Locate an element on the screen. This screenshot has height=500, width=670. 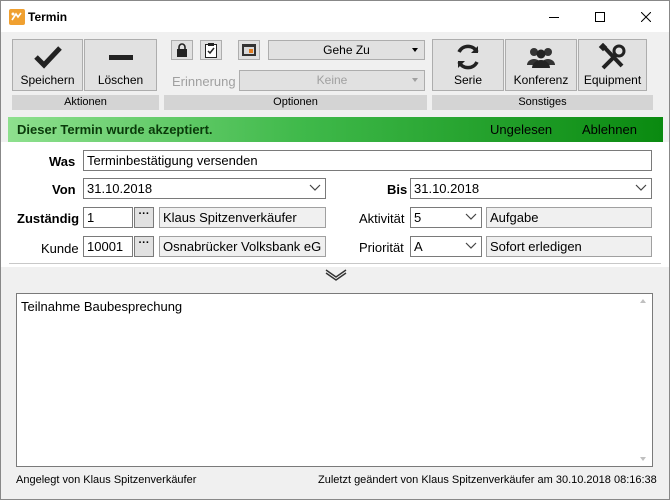
color-picker-button is located at coordinates (249, 50).